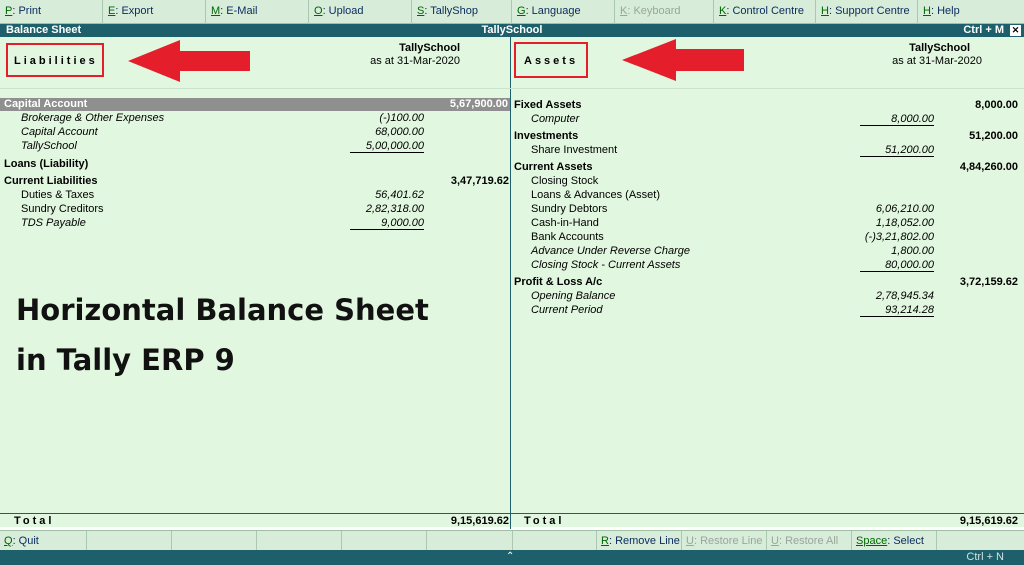  I want to click on total-divider, so click(510, 521).